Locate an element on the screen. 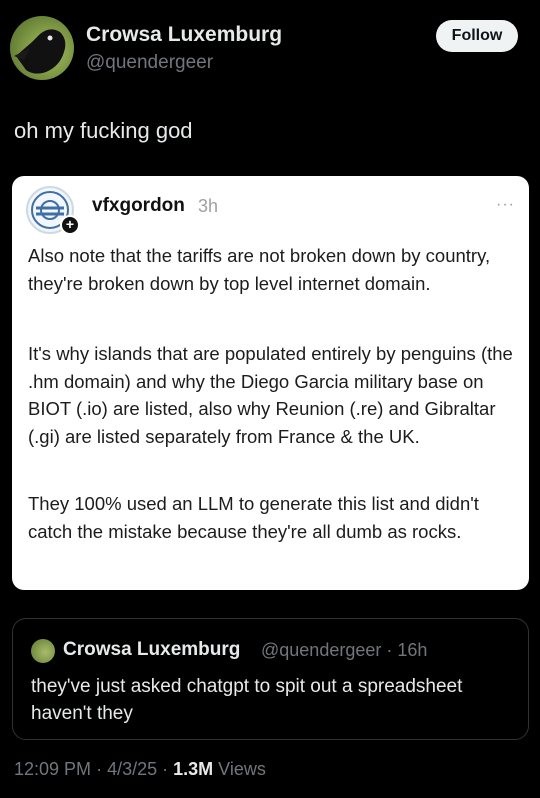  author-handle: @quendergeer is located at coordinates (149, 63).